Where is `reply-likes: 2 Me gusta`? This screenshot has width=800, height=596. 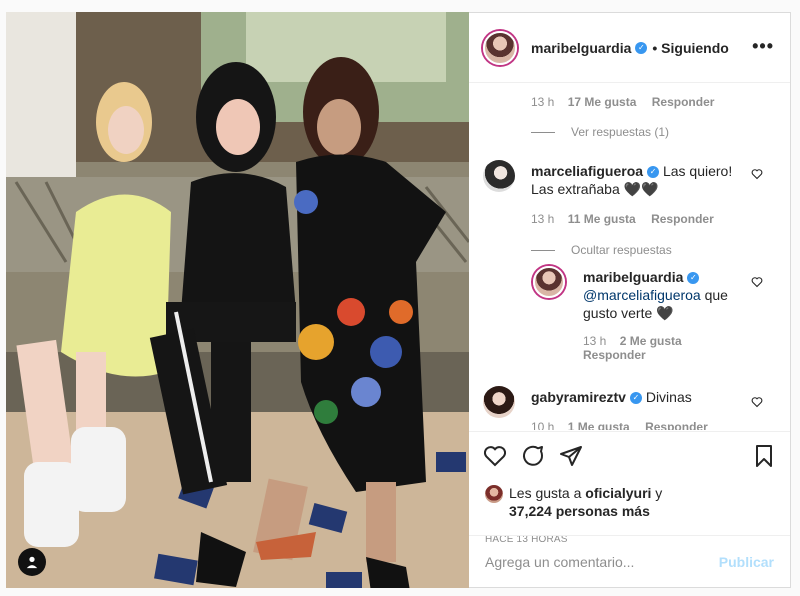
reply-likes: 2 Me gusta is located at coordinates (651, 341).